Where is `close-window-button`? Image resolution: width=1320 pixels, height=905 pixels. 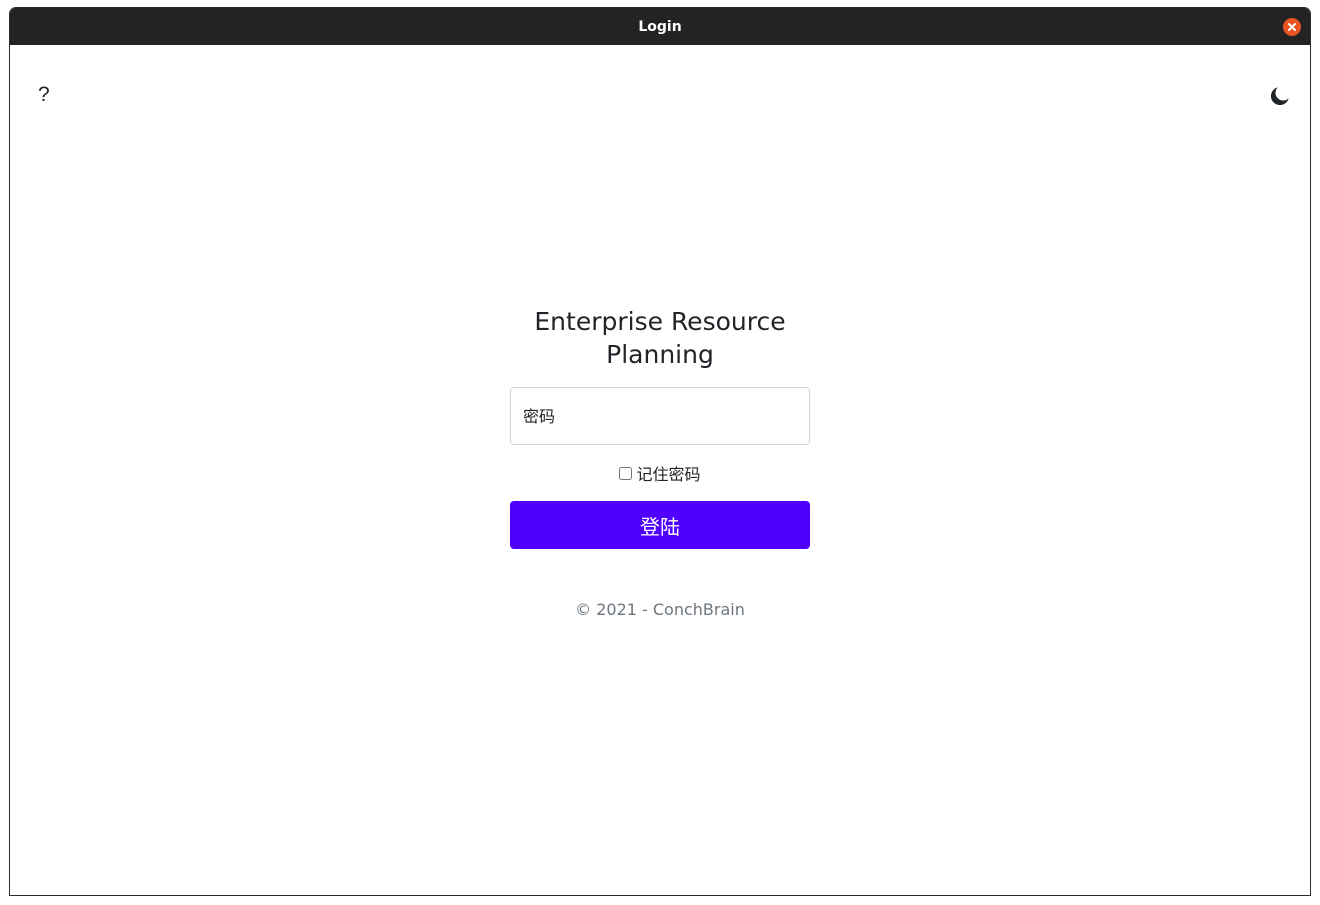 close-window-button is located at coordinates (1292, 27).